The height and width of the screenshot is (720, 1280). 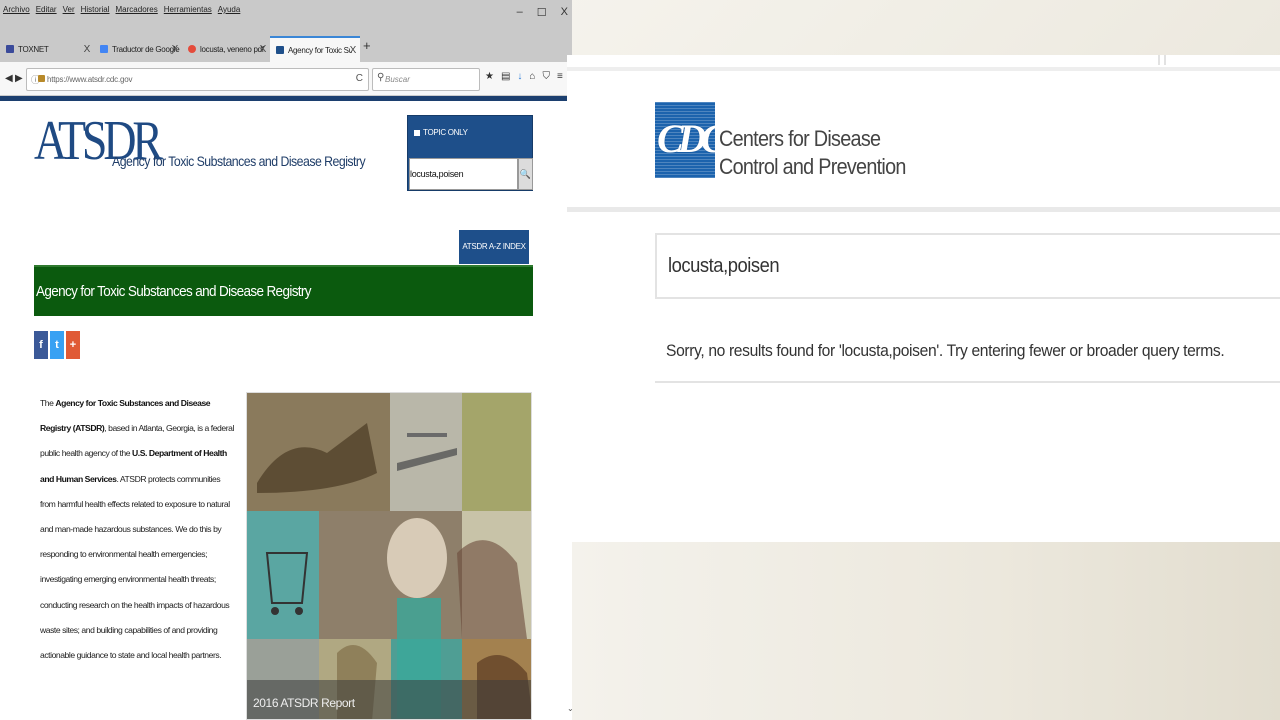 I want to click on home-icon: ⌂, so click(x=532, y=76).